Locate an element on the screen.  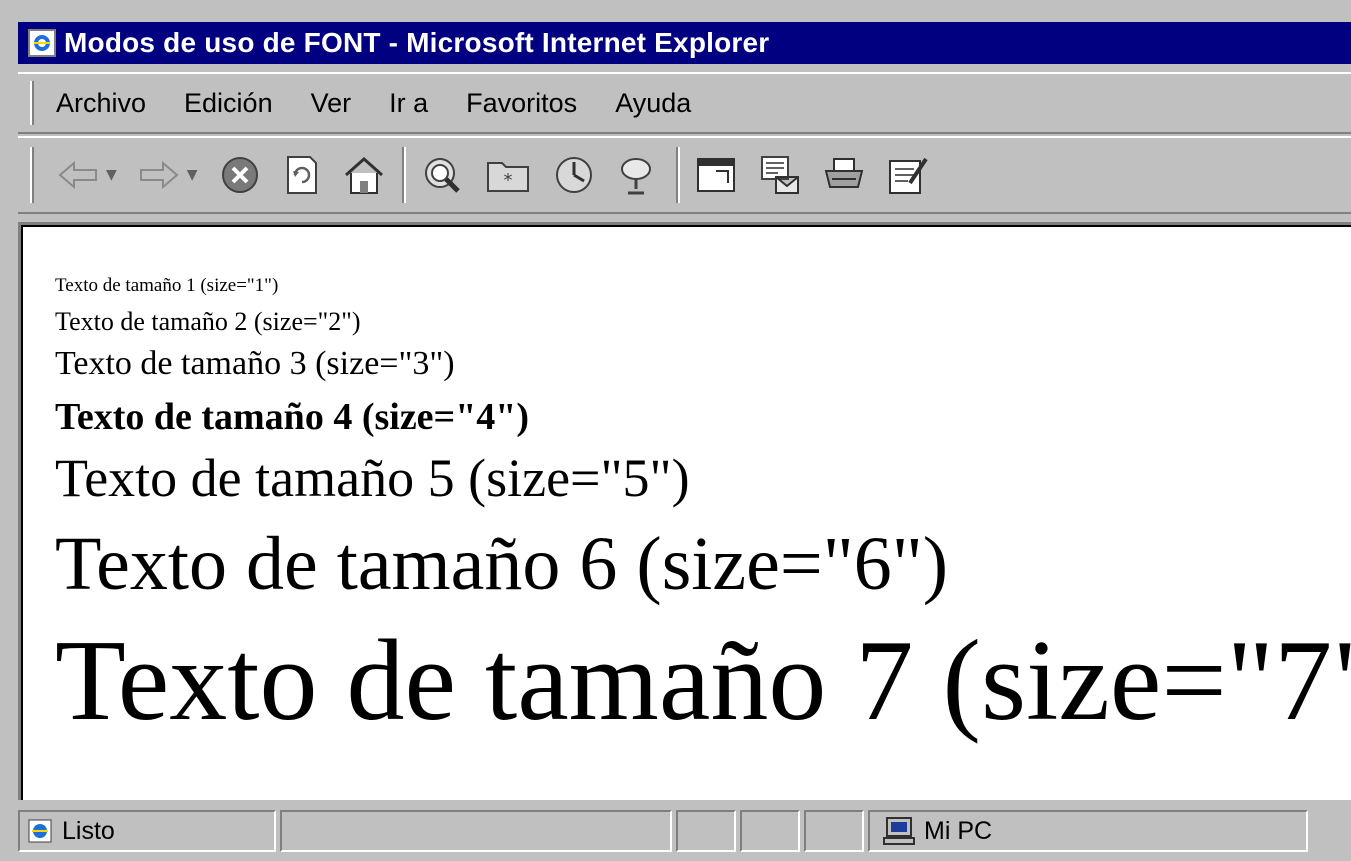
print-button is located at coordinates (844, 175).